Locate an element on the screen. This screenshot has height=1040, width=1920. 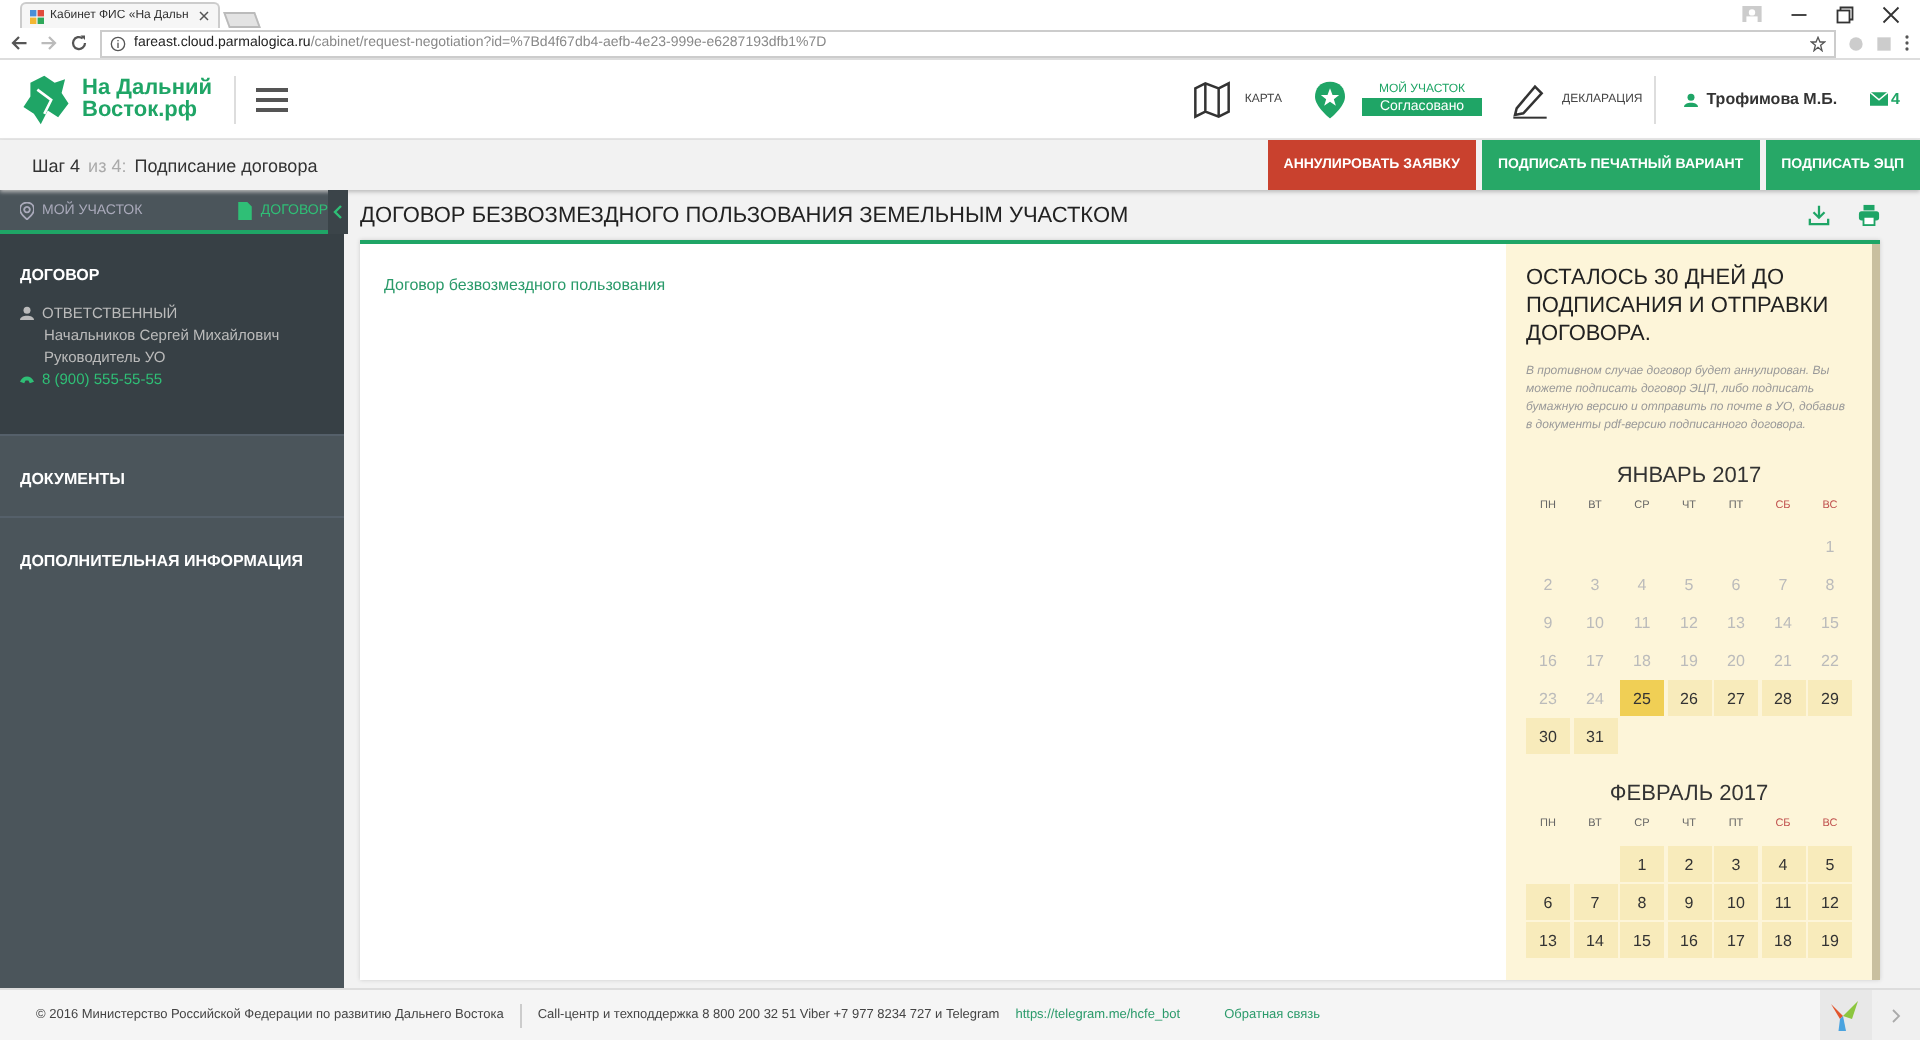
collapse-button is located at coordinates (338, 212).